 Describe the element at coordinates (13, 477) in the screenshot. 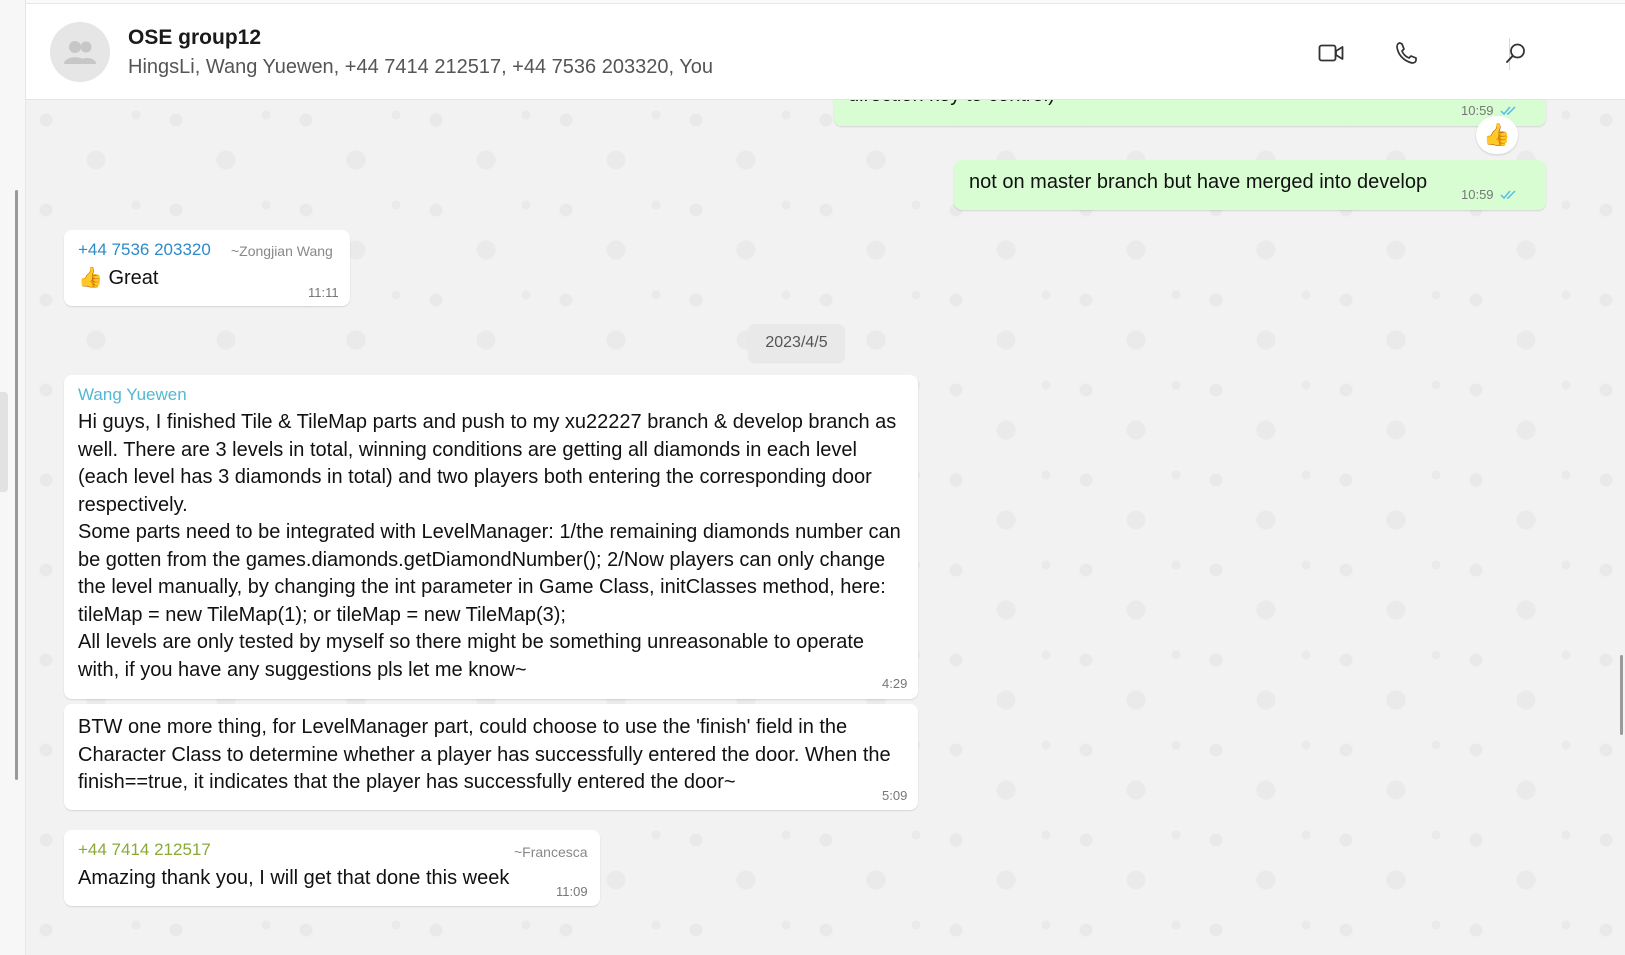

I see `left-rail` at that location.